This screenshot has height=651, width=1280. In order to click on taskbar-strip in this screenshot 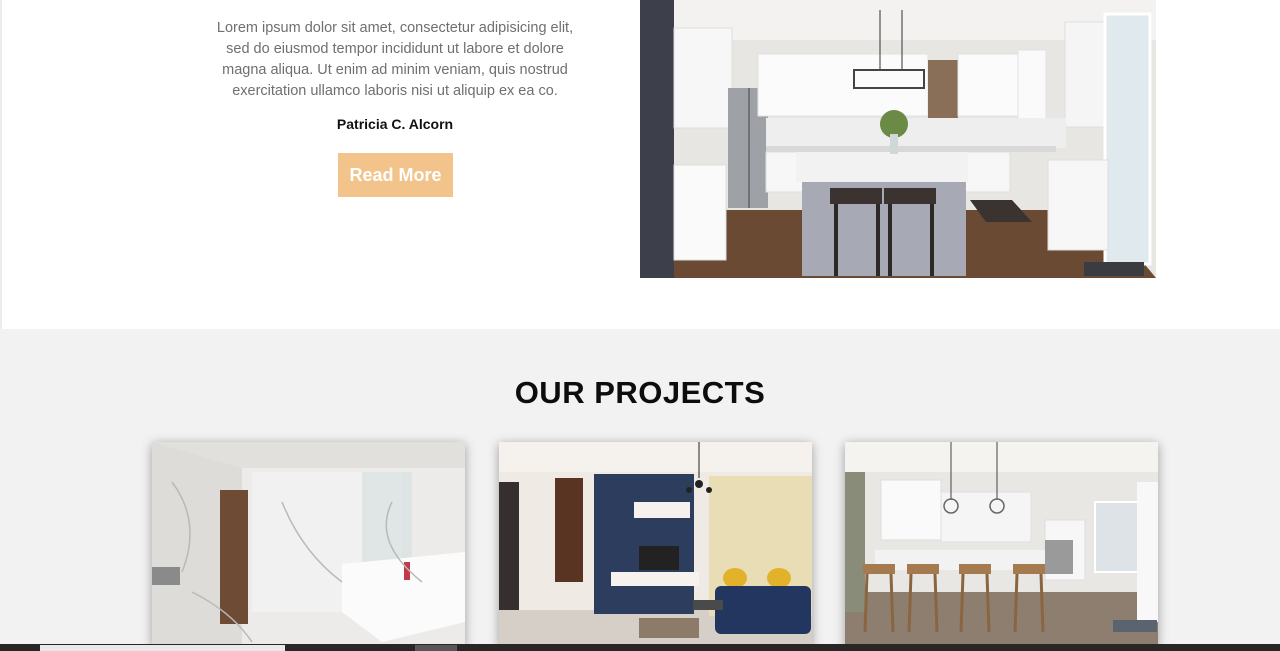, I will do `click(640, 647)`.